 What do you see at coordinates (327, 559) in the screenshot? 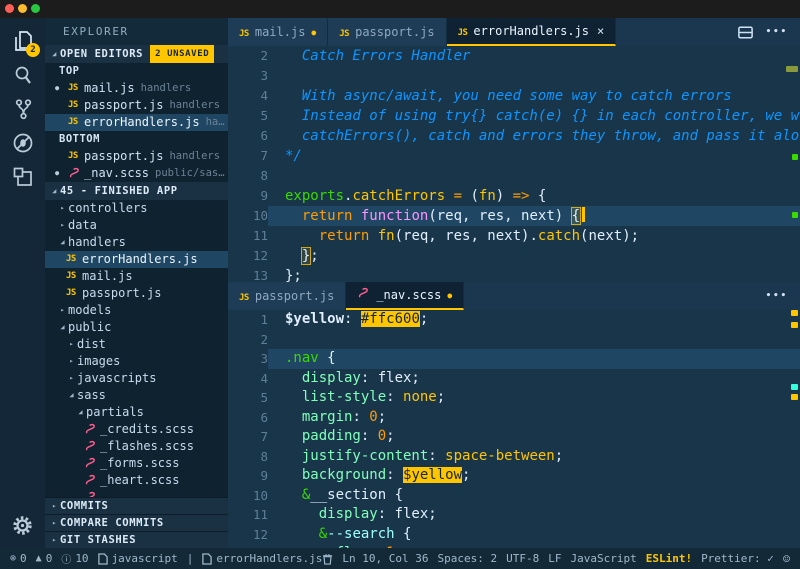
I see `status-item-trash` at bounding box center [327, 559].